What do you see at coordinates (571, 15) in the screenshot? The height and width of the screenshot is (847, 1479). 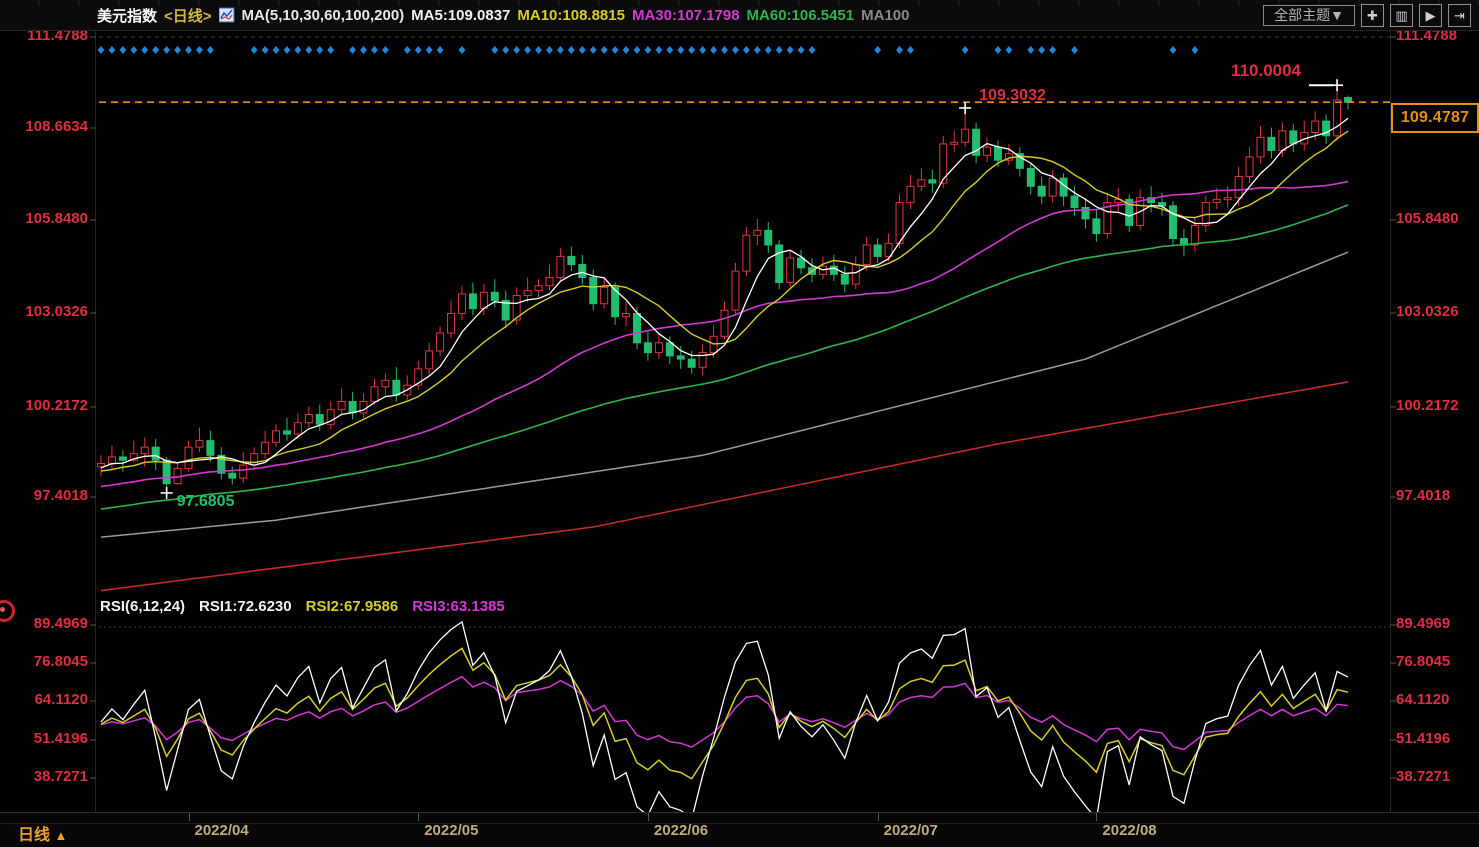 I see `ma10-value: MA10:108.8815` at bounding box center [571, 15].